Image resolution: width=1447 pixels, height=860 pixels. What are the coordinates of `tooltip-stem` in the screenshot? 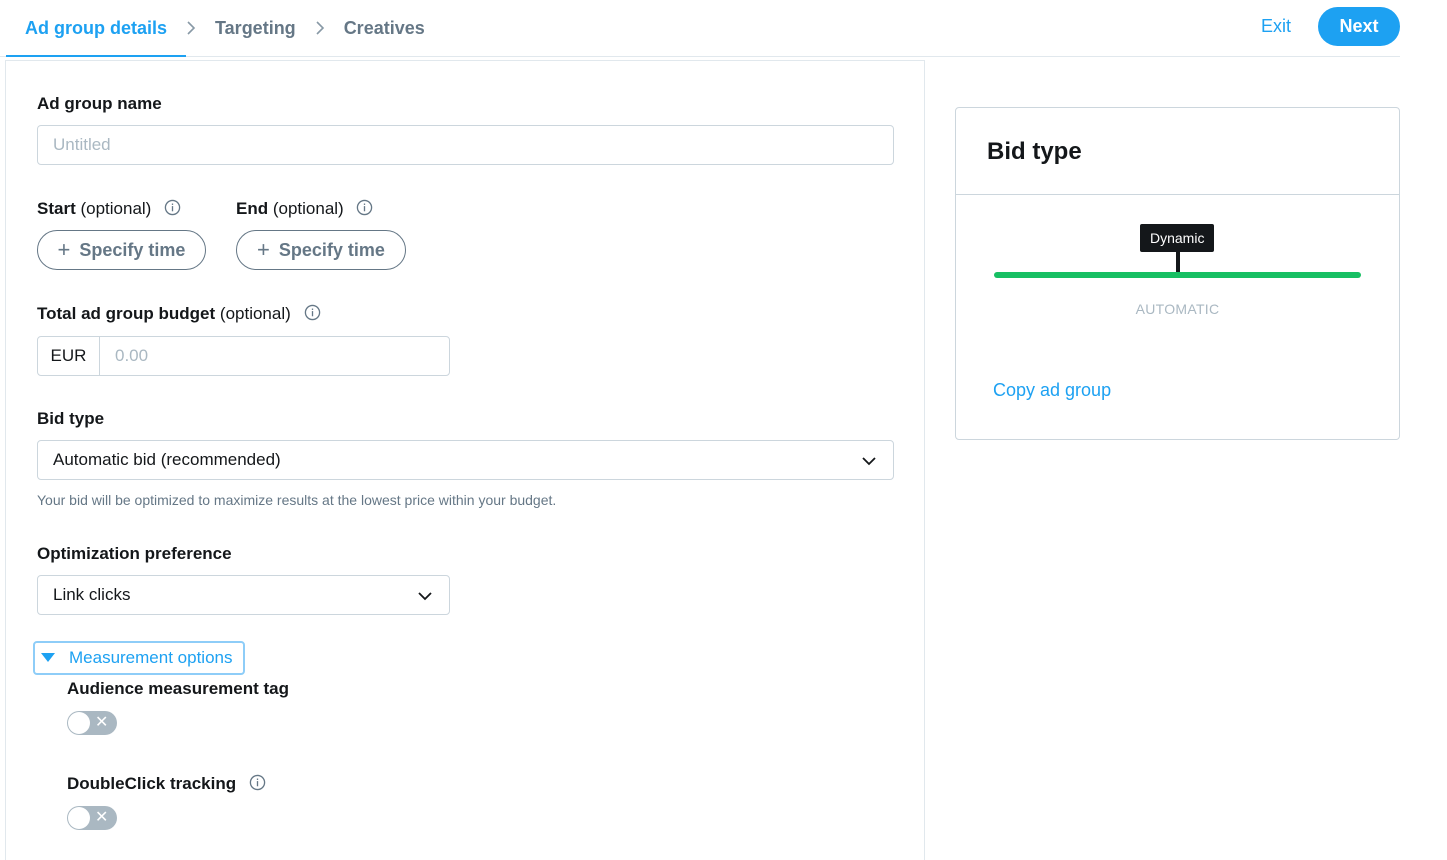 It's located at (1178, 262).